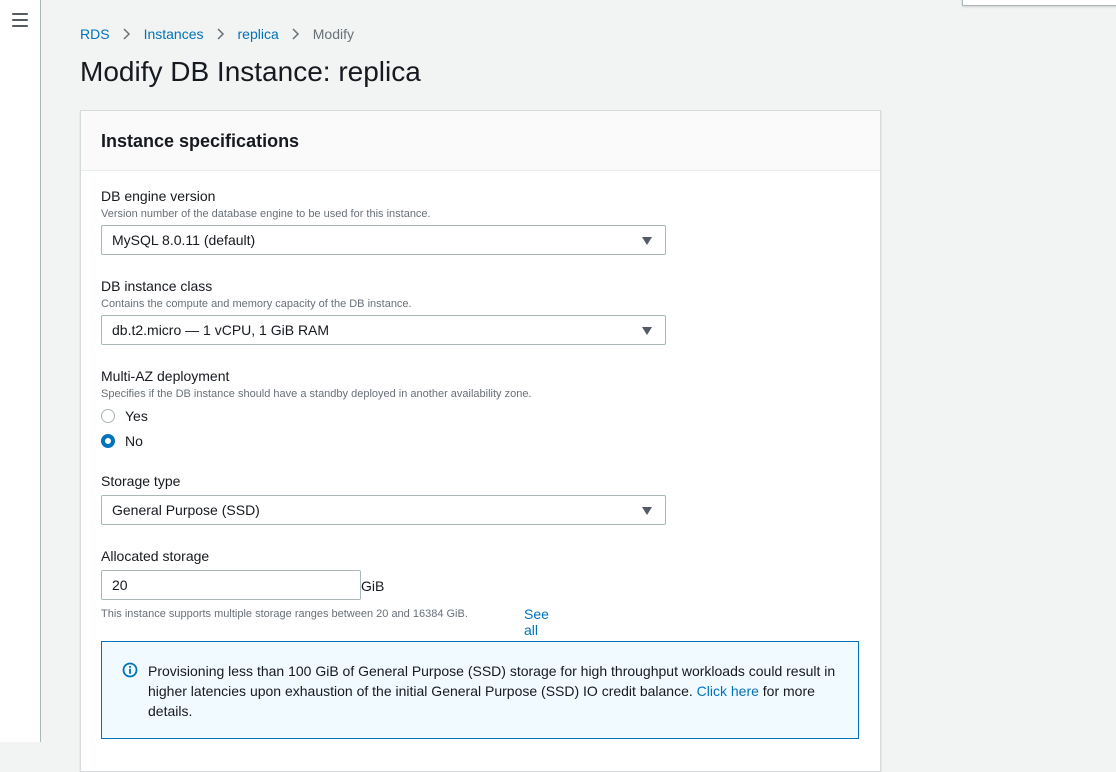  Describe the element at coordinates (186, 510) in the screenshot. I see `storage-type-value: General Purpose (SSD)` at that location.